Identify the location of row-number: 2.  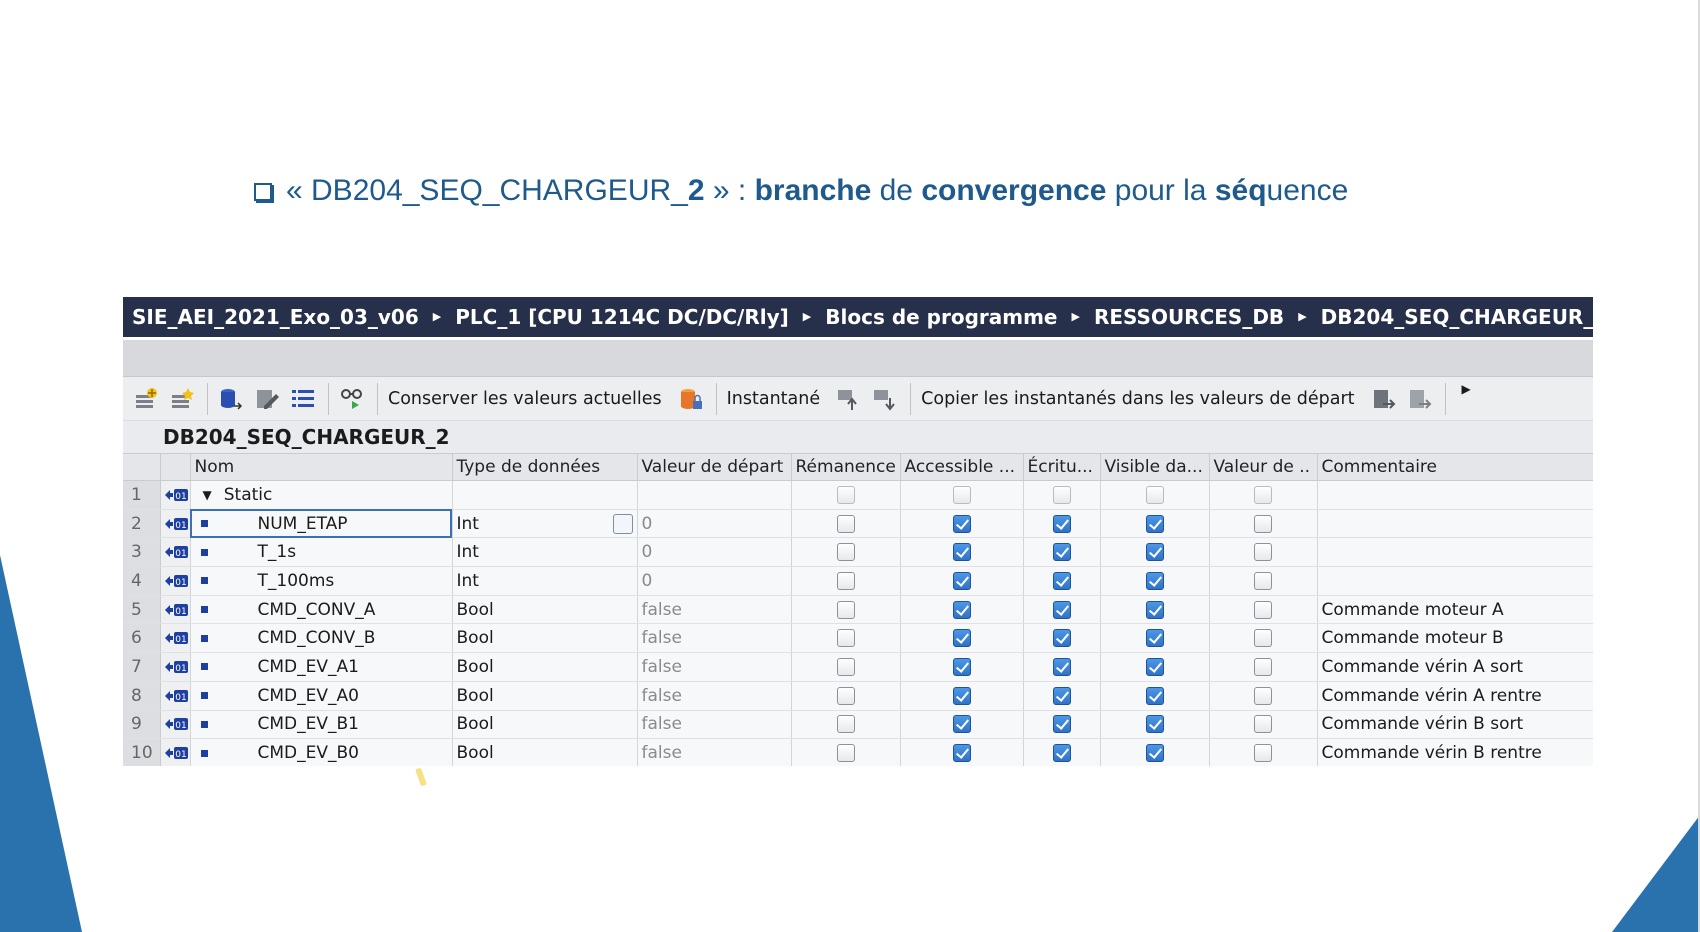
(142, 524).